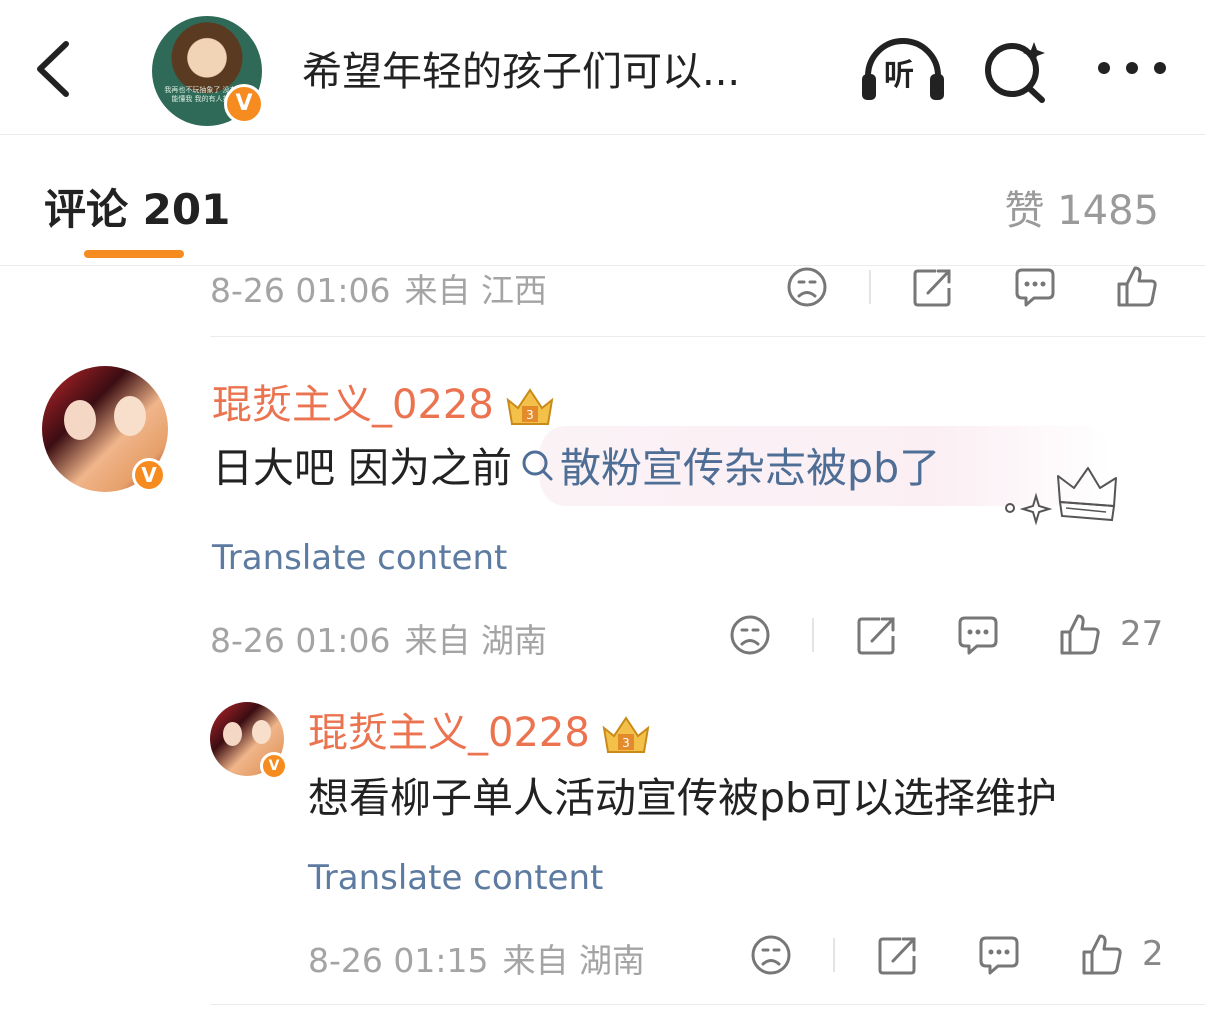  I want to click on comment-time: 8-26 01:15, so click(398, 960).